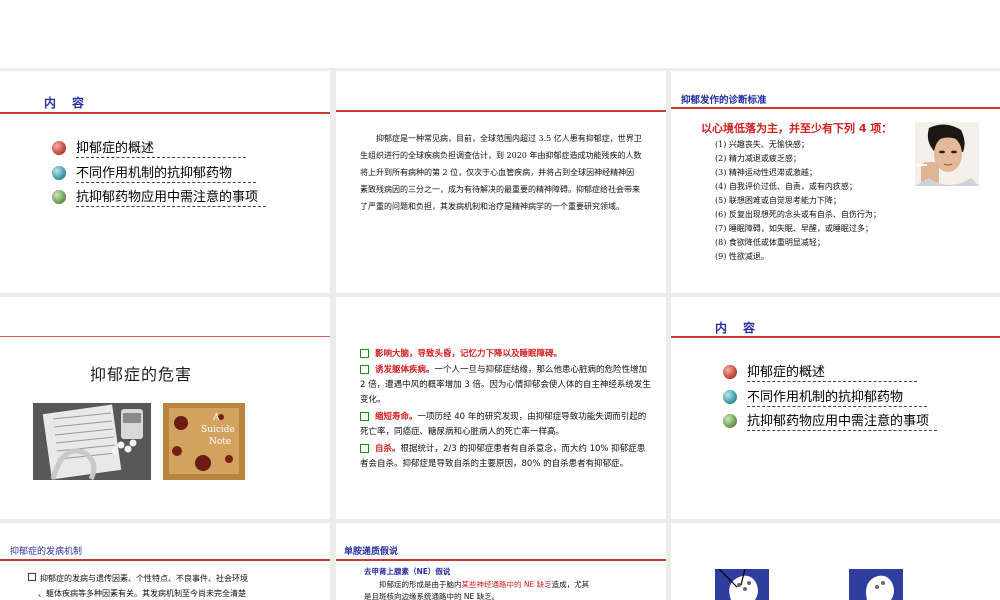  Describe the element at coordinates (786, 186) in the screenshot. I see `criteria-item: (4) 自我评价过低、自责，或有内疚感；` at that location.